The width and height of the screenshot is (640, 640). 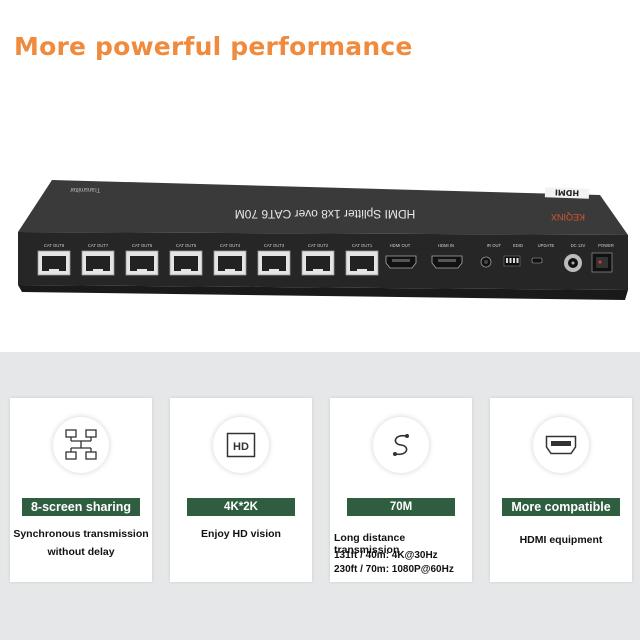 I want to click on svg-text: HD, so click(x=241, y=447).